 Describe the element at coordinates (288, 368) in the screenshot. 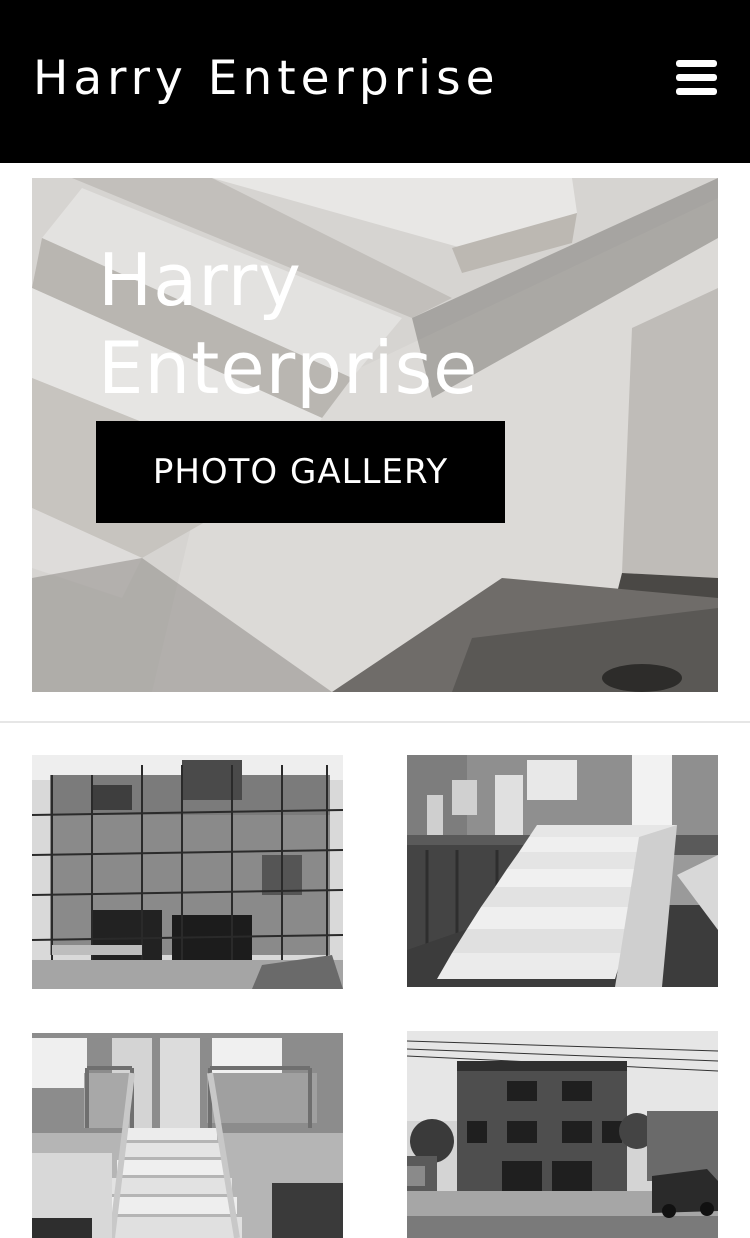

I see `hero-heading-line2: Enterprise` at that location.